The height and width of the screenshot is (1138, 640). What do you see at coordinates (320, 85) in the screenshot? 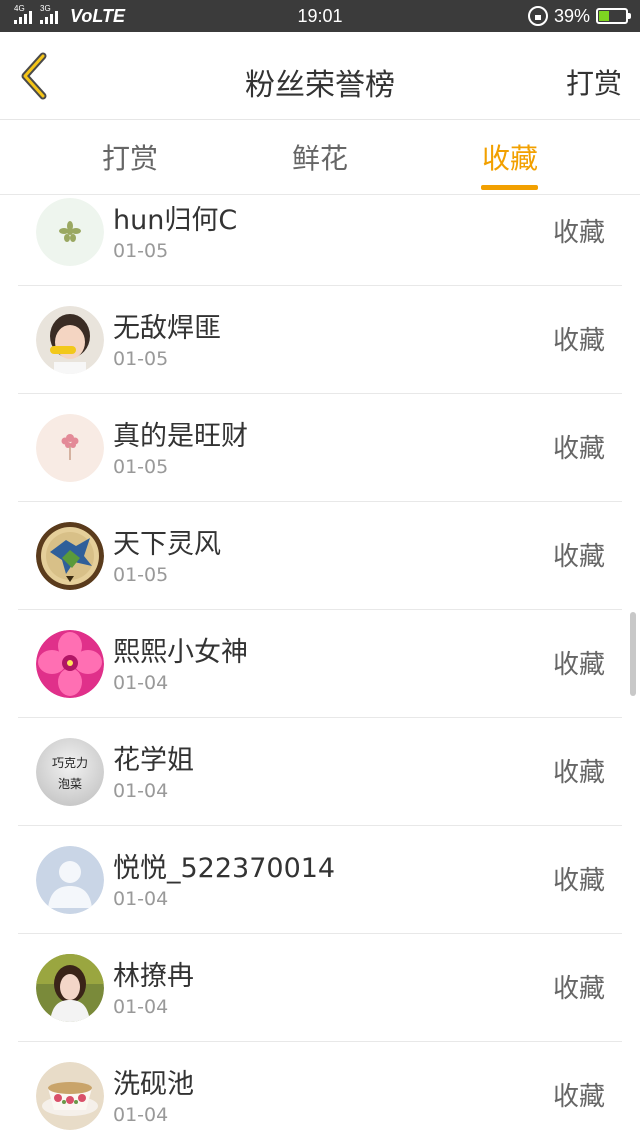
I see `page-title: 粉丝荣誉榜` at bounding box center [320, 85].